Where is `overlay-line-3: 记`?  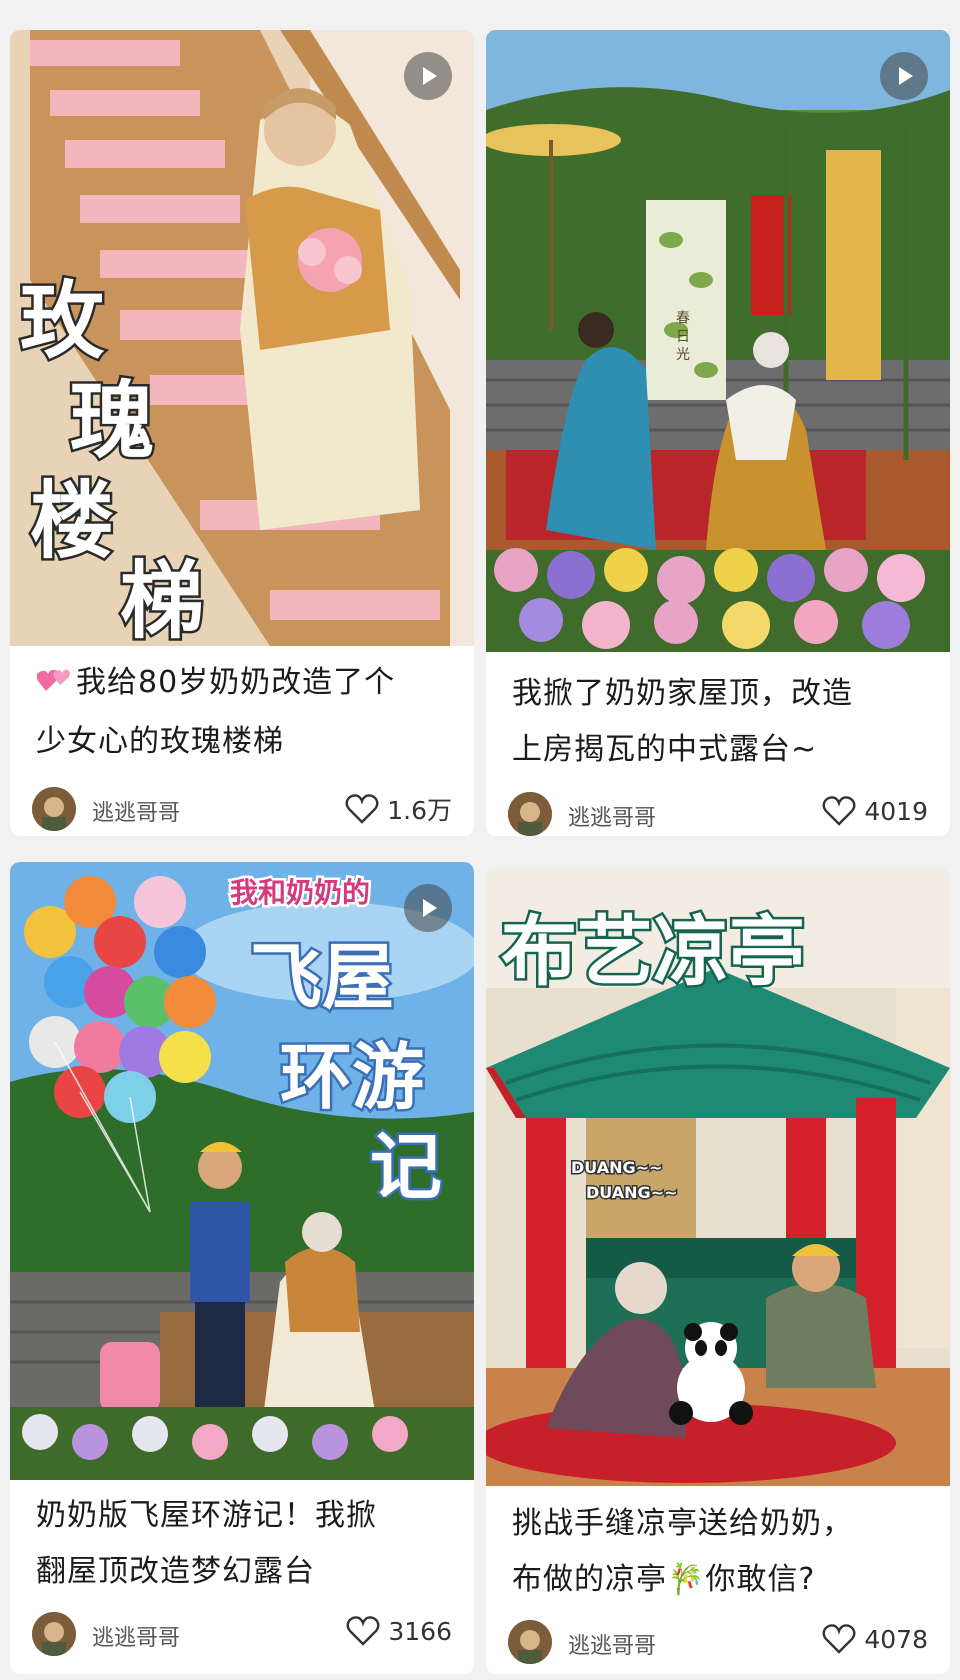 overlay-line-3: 记 is located at coordinates (406, 1167).